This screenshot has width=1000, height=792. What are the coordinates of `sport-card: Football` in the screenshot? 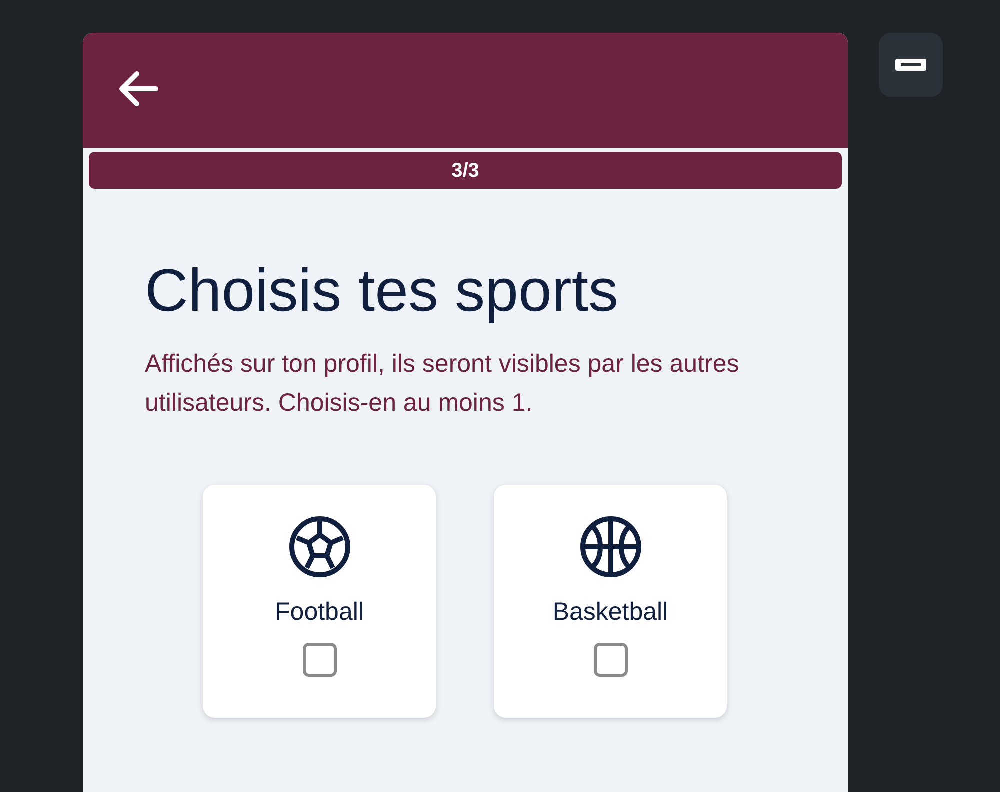 It's located at (319, 601).